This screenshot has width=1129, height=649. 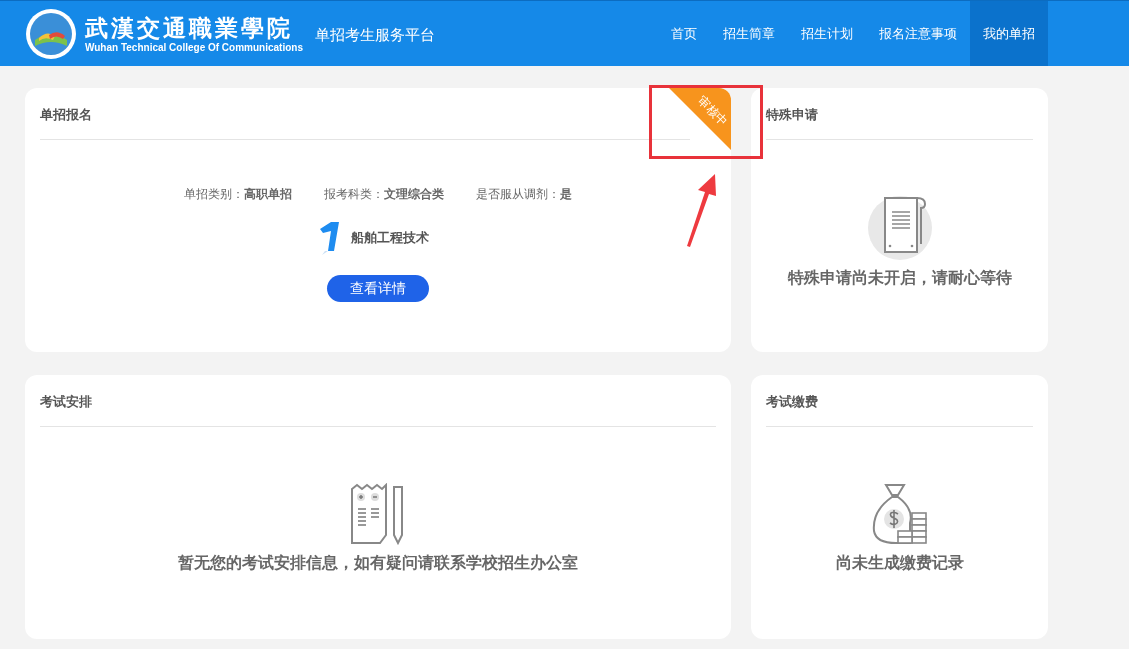 I want to click on college-name: 武漢交通職業學院, so click(x=189, y=27).